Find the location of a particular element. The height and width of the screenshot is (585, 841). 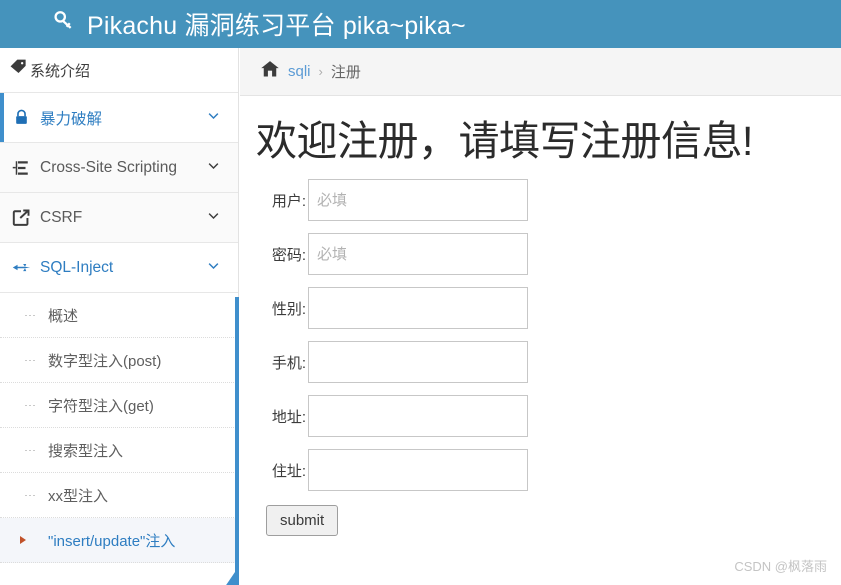

breadcrumb-current: 注册 is located at coordinates (345, 72).